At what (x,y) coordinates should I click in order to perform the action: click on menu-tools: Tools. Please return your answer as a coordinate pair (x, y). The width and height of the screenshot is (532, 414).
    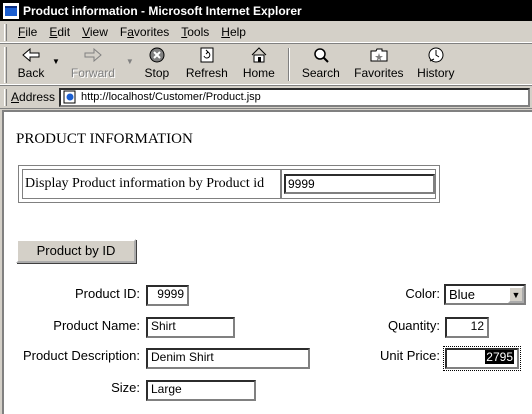
    Looking at the image, I should click on (195, 32).